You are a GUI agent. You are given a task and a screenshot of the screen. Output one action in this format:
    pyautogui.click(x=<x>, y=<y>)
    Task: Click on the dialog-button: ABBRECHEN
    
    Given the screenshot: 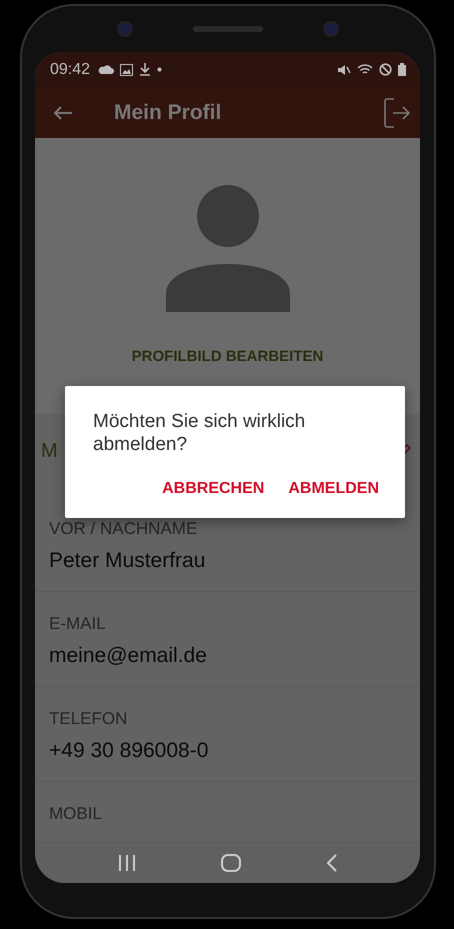 What is the action you would take?
    pyautogui.click(x=213, y=489)
    